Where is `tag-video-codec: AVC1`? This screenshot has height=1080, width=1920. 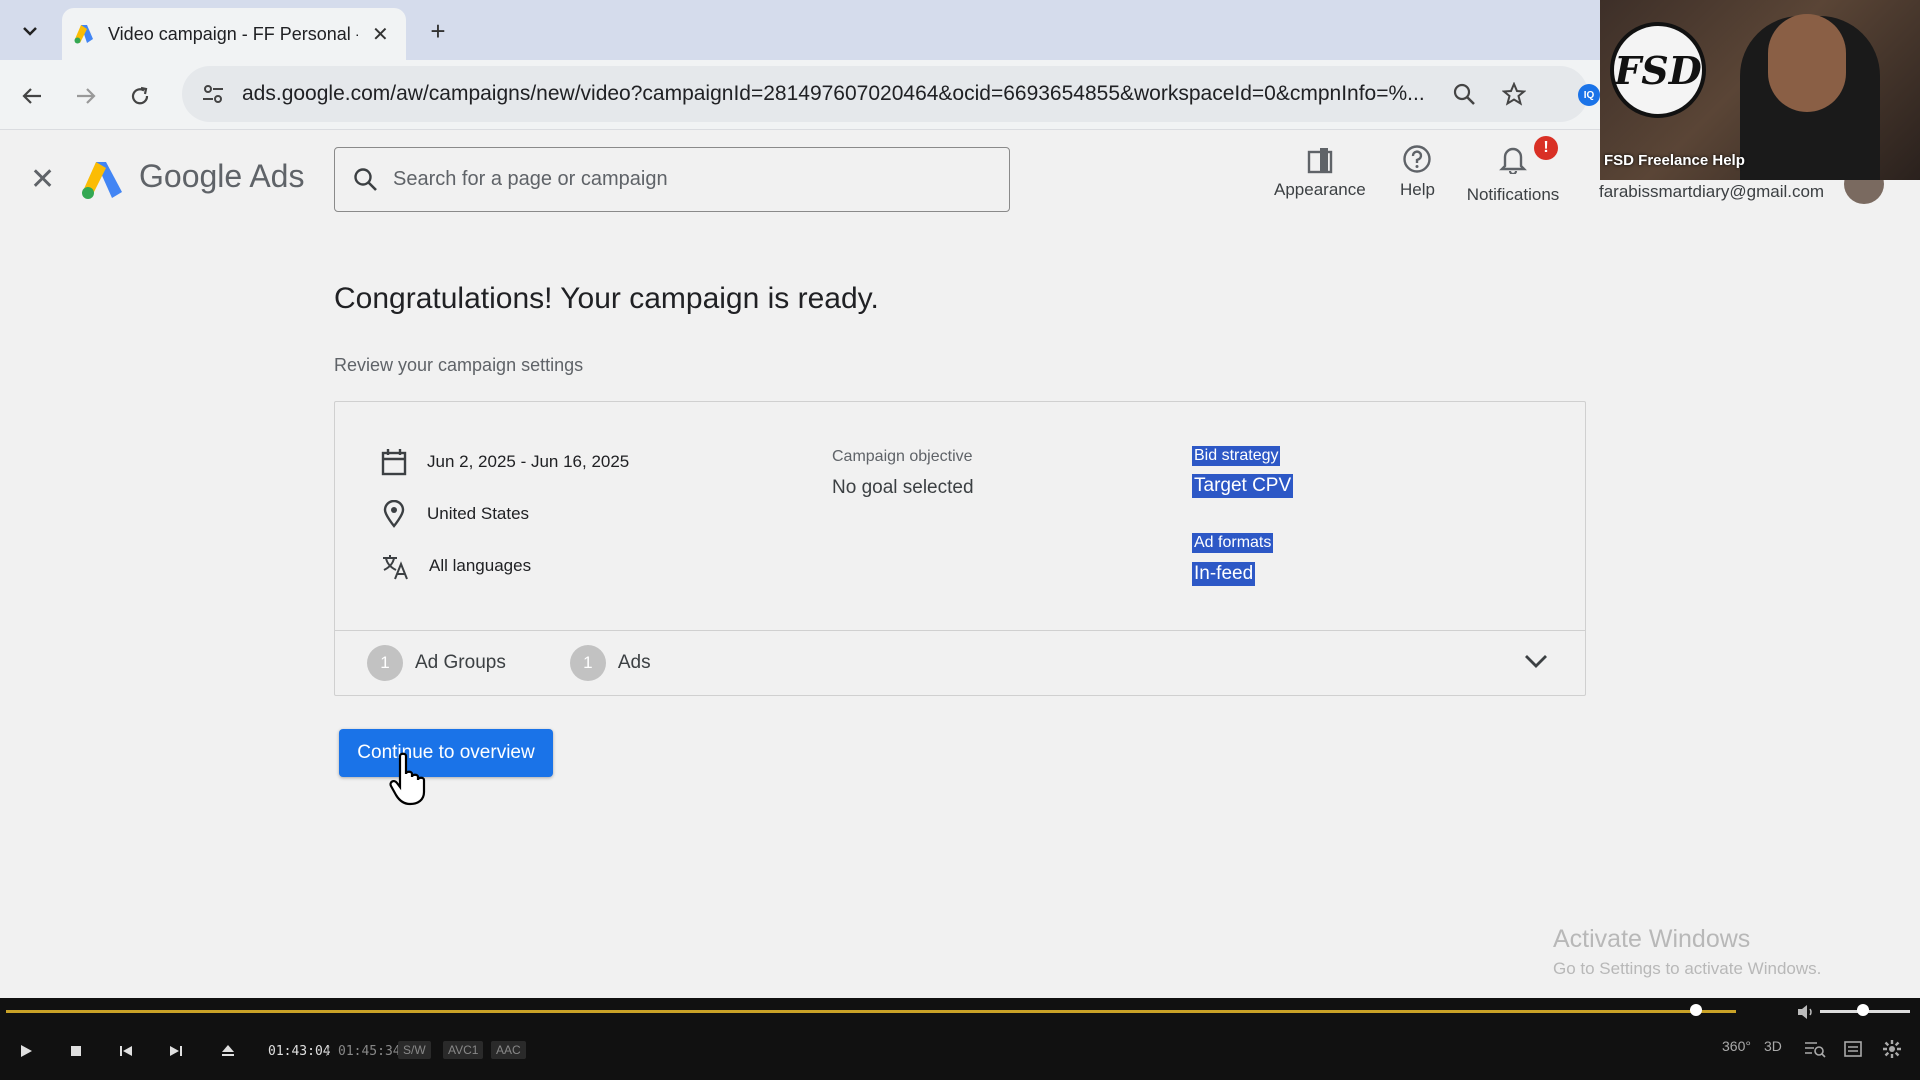
tag-video-codec: AVC1 is located at coordinates (463, 1050).